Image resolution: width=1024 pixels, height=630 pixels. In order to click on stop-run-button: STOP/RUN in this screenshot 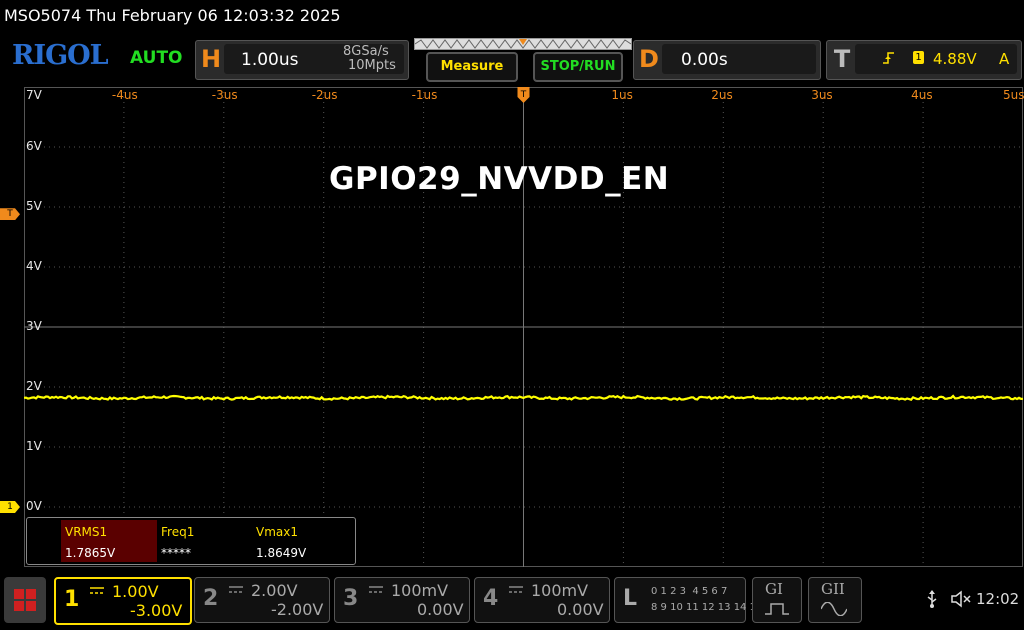, I will do `click(578, 67)`.